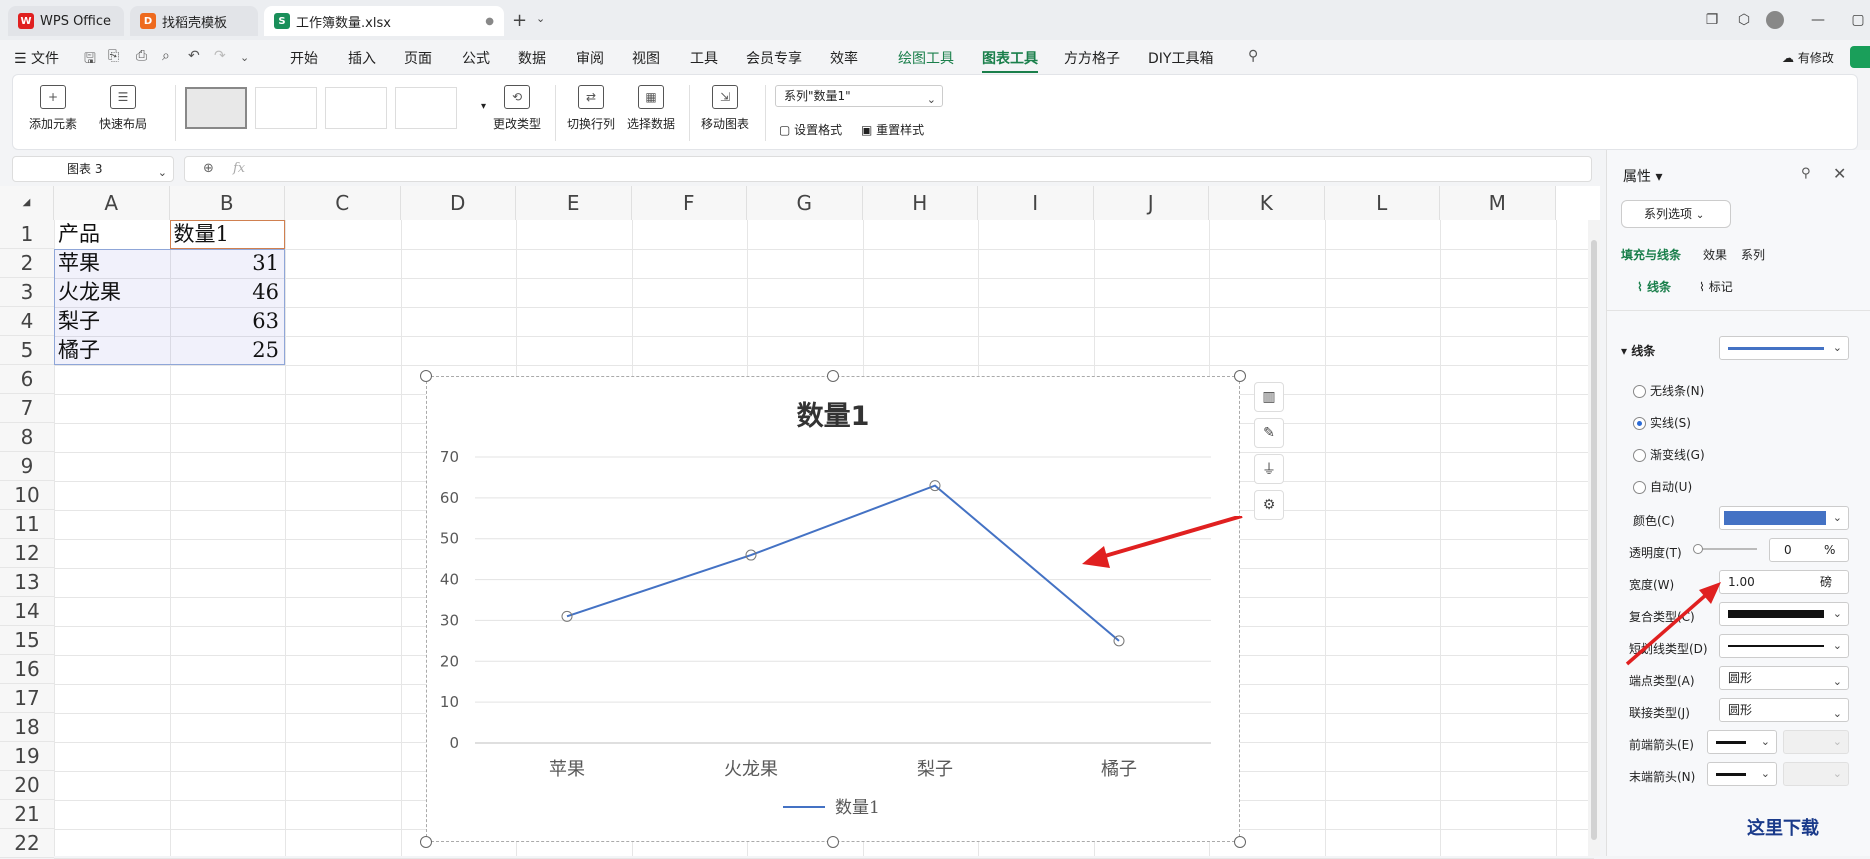 The image size is (1870, 859). What do you see at coordinates (27, 466) in the screenshot?
I see `row-header-9: 9` at bounding box center [27, 466].